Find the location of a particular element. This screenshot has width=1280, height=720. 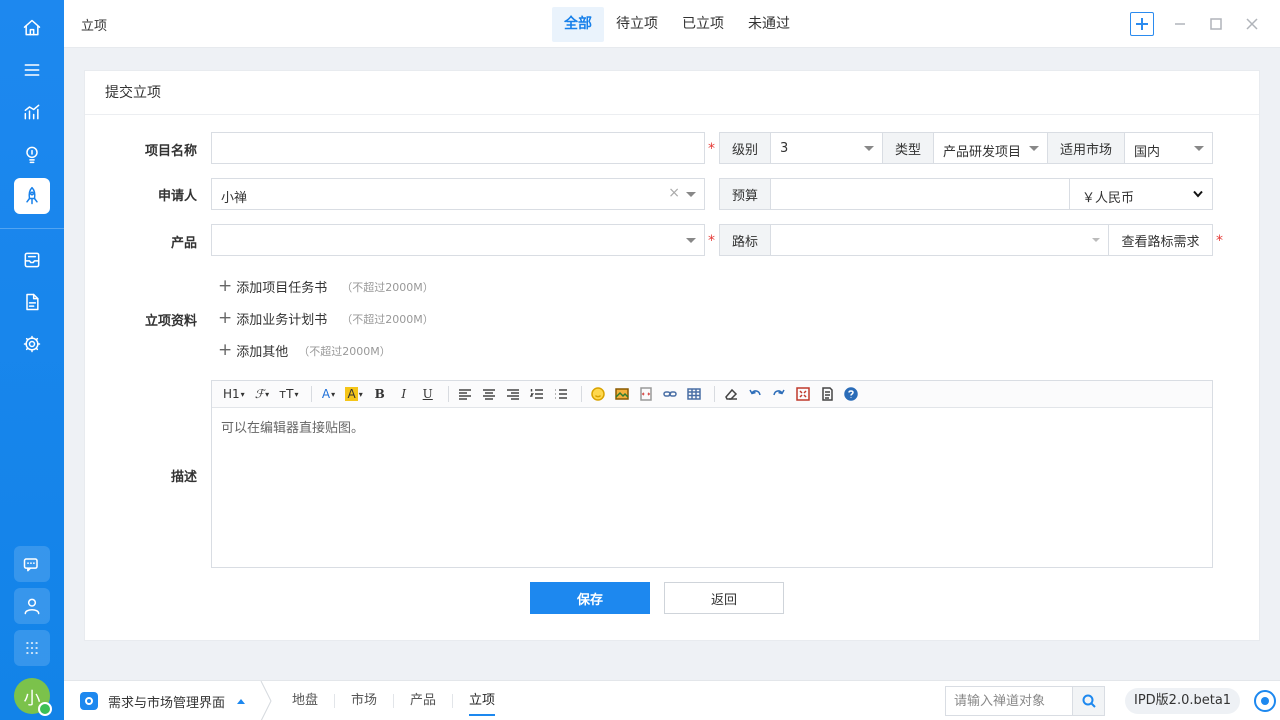

status-tabs: 全部 待立项 已立项 未通过 is located at coordinates (677, 24).